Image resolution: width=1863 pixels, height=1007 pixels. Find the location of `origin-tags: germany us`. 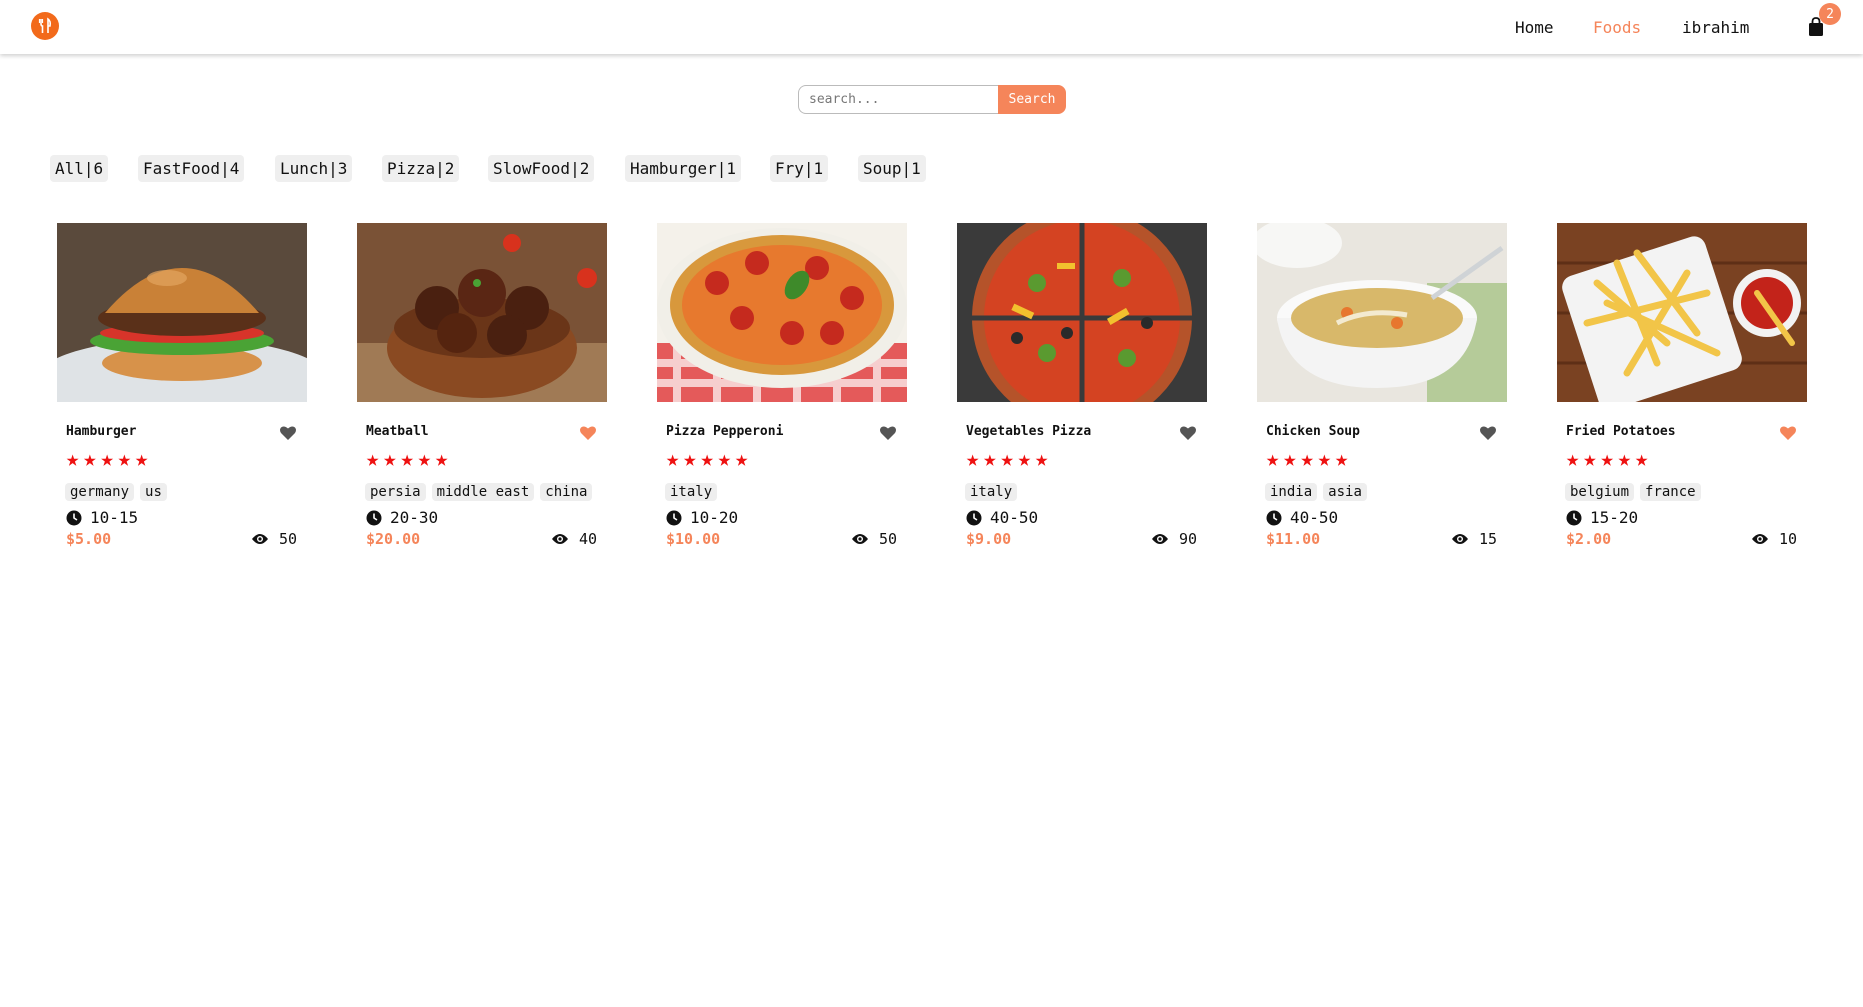

origin-tags: germany us is located at coordinates (116, 492).